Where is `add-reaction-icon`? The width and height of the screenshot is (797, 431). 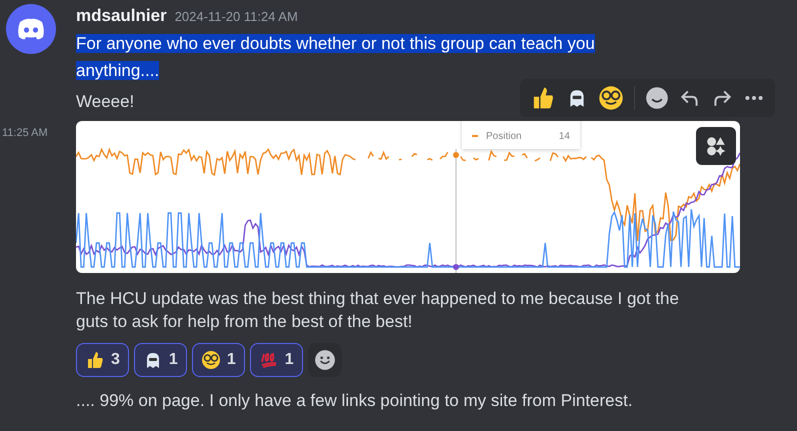
add-reaction-icon is located at coordinates (657, 98).